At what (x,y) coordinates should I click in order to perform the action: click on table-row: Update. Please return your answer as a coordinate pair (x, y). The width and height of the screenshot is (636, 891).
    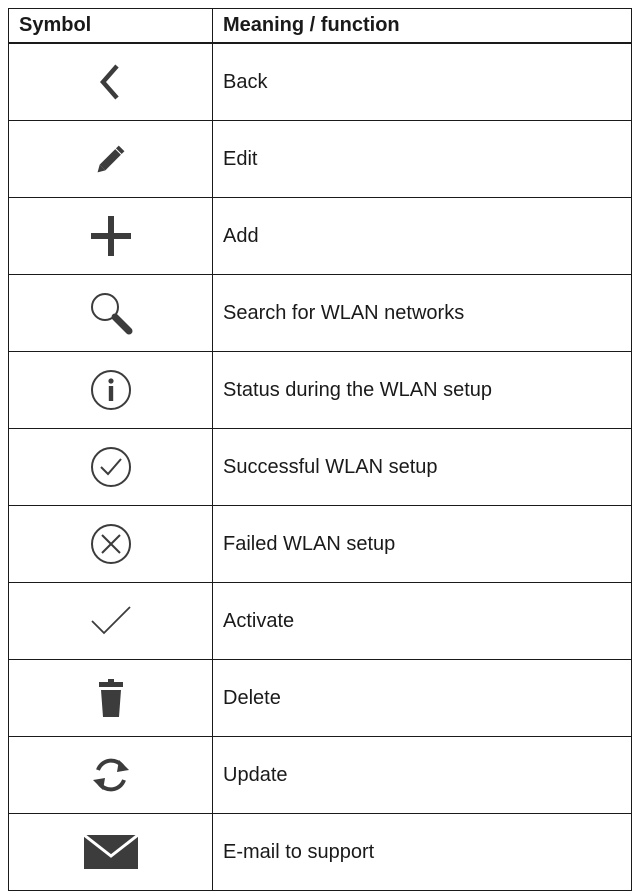
    Looking at the image, I should click on (320, 775).